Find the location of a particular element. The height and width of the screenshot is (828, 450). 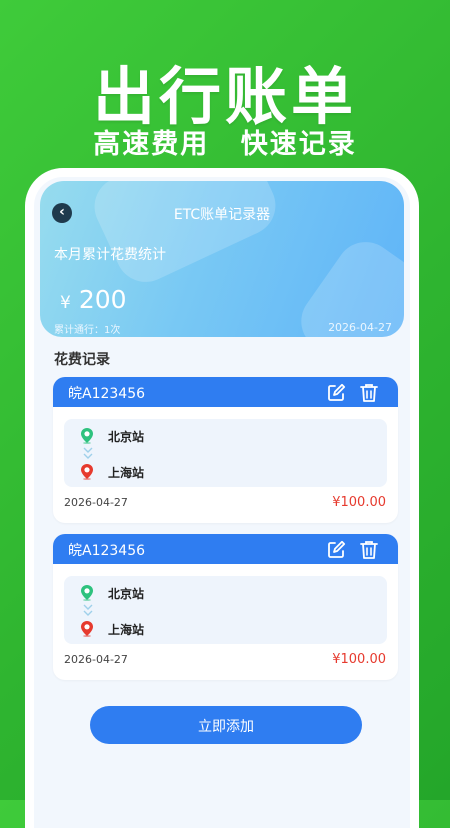

amount-value: 200 is located at coordinates (102, 299).